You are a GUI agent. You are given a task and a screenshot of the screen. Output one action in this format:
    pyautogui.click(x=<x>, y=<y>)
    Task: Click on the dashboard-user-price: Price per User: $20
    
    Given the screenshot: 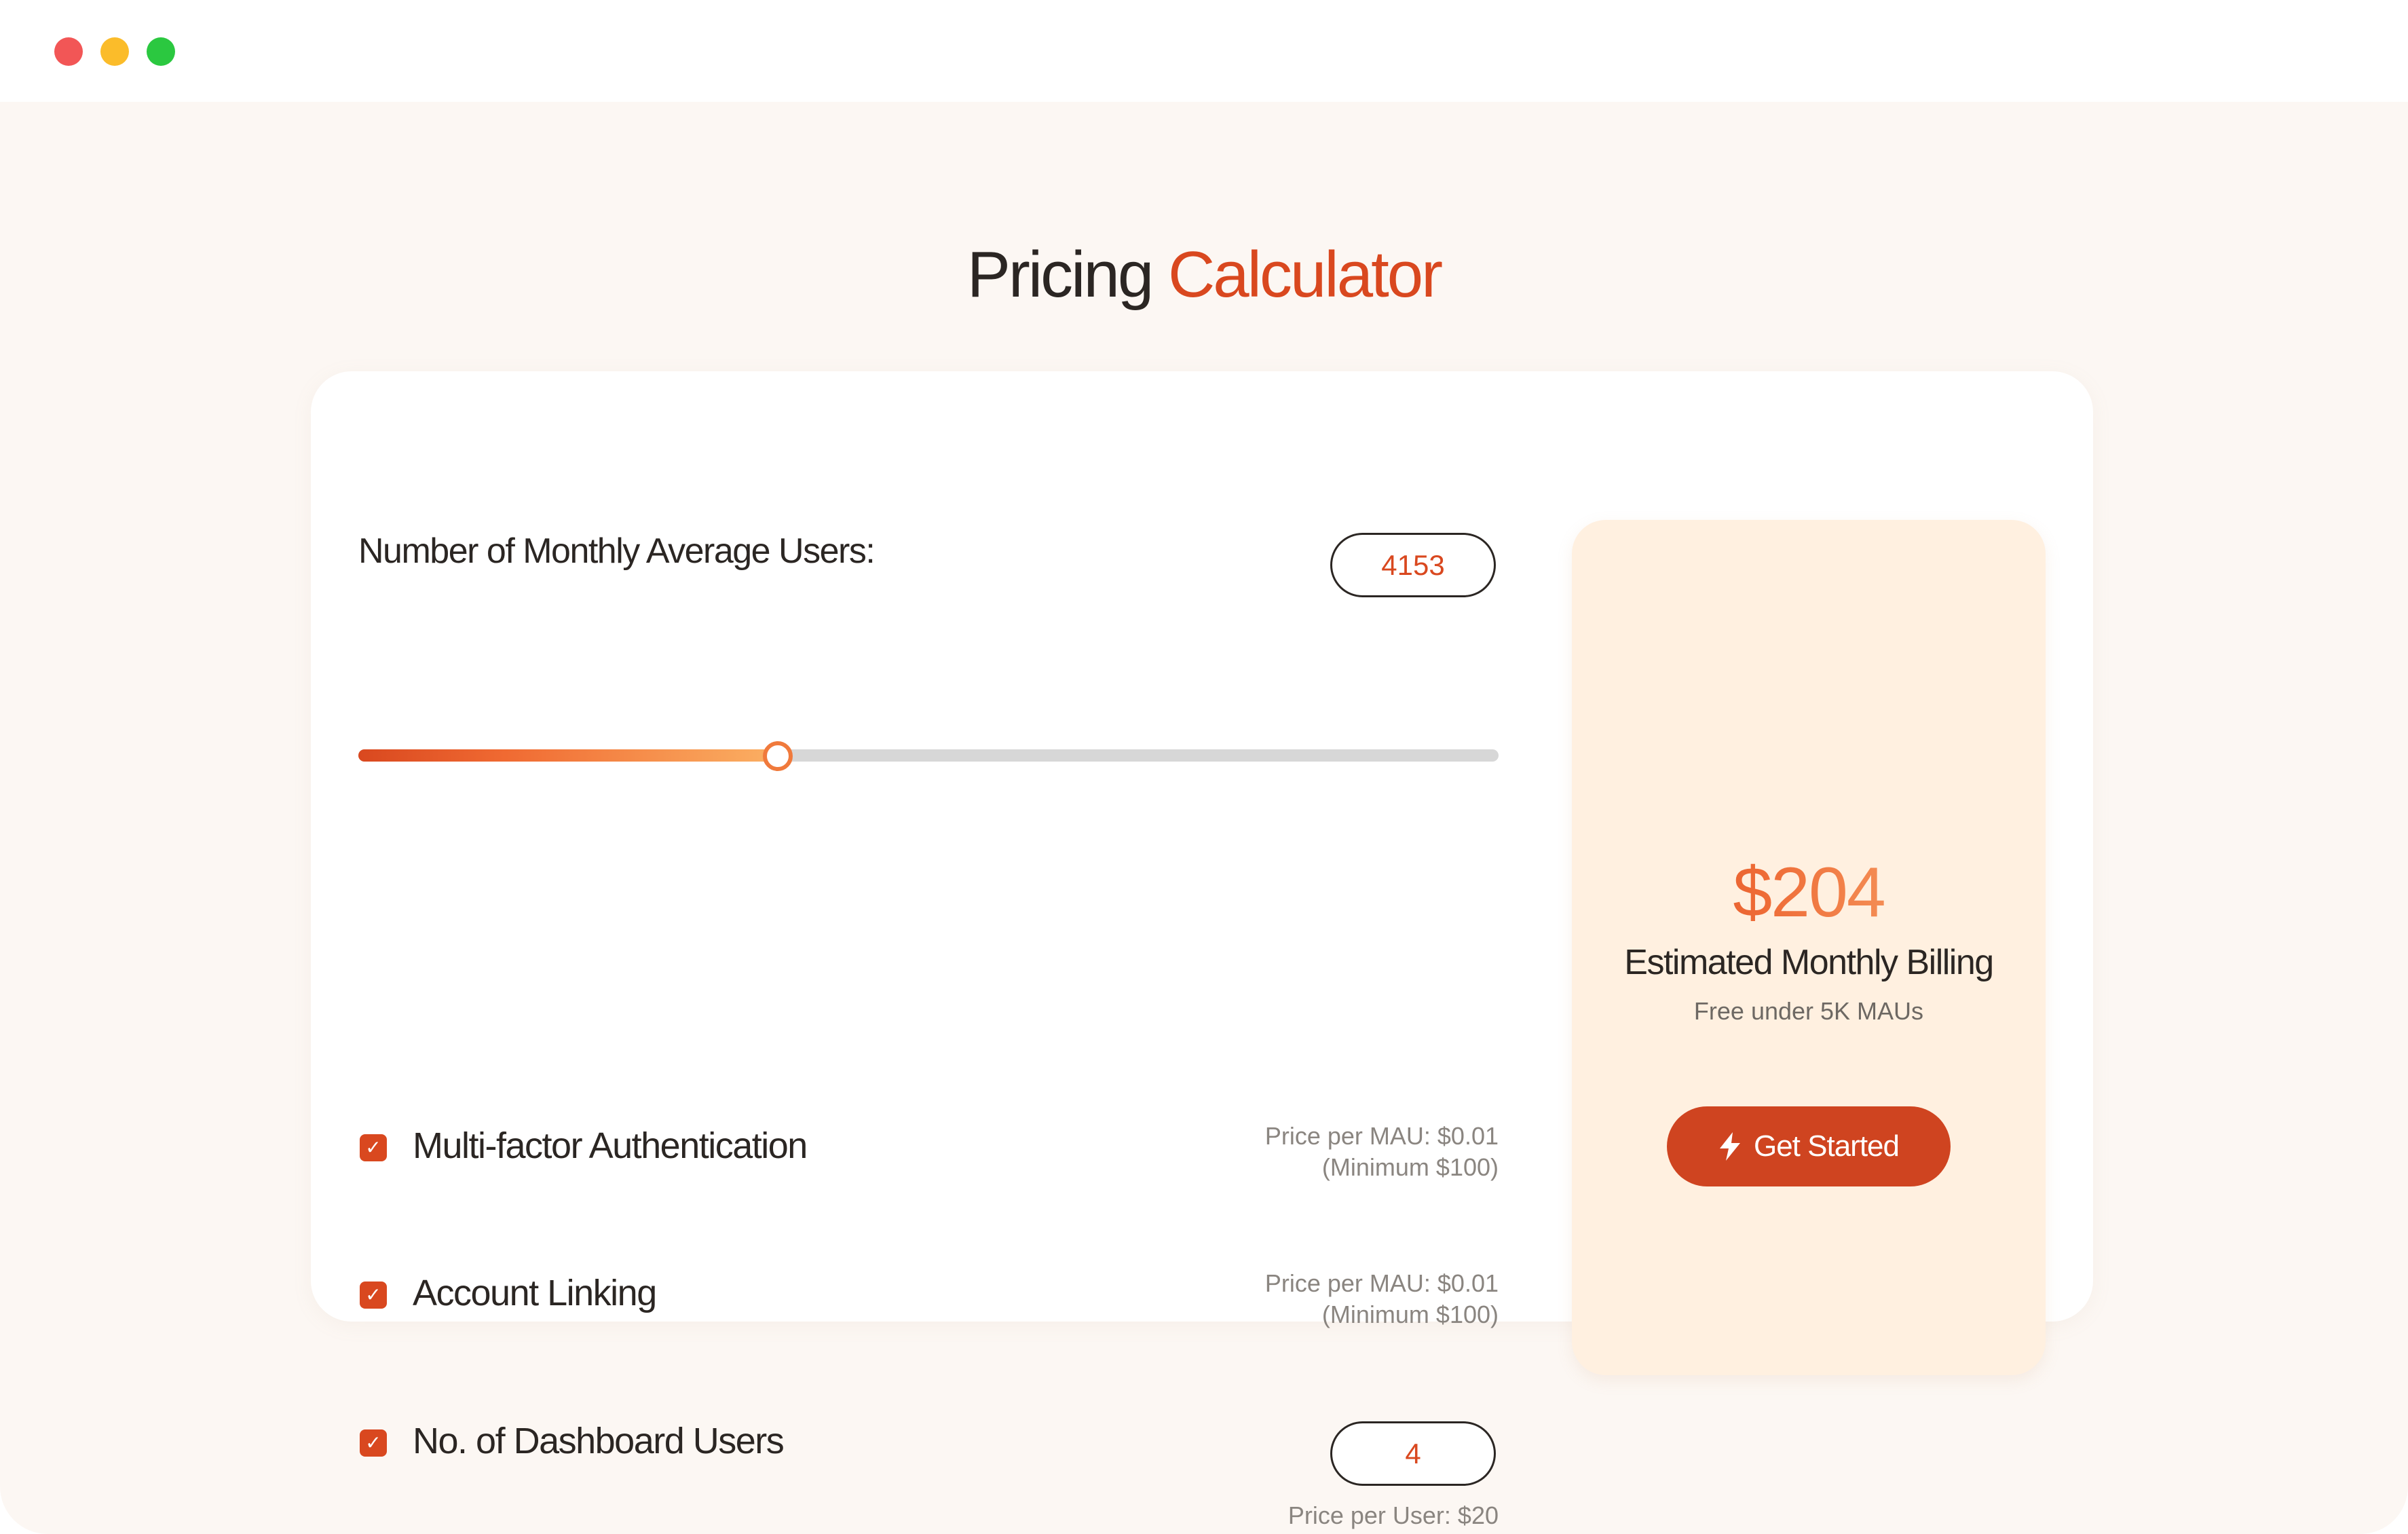 What is the action you would take?
    pyautogui.click(x=1393, y=1515)
    